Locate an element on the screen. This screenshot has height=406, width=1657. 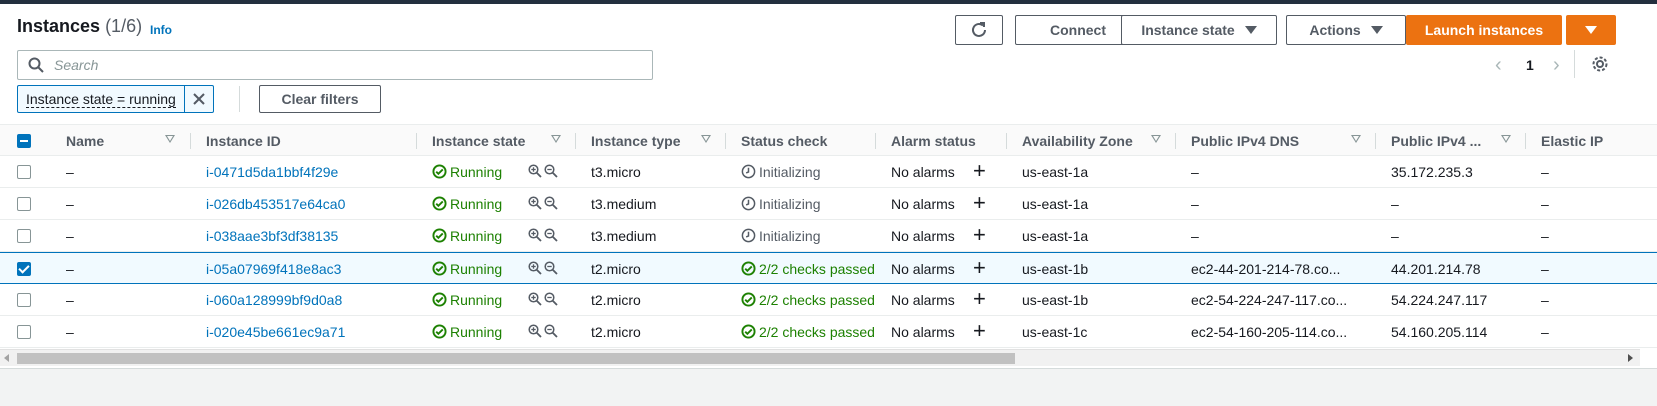
scroll-left-icon is located at coordinates (6, 358).